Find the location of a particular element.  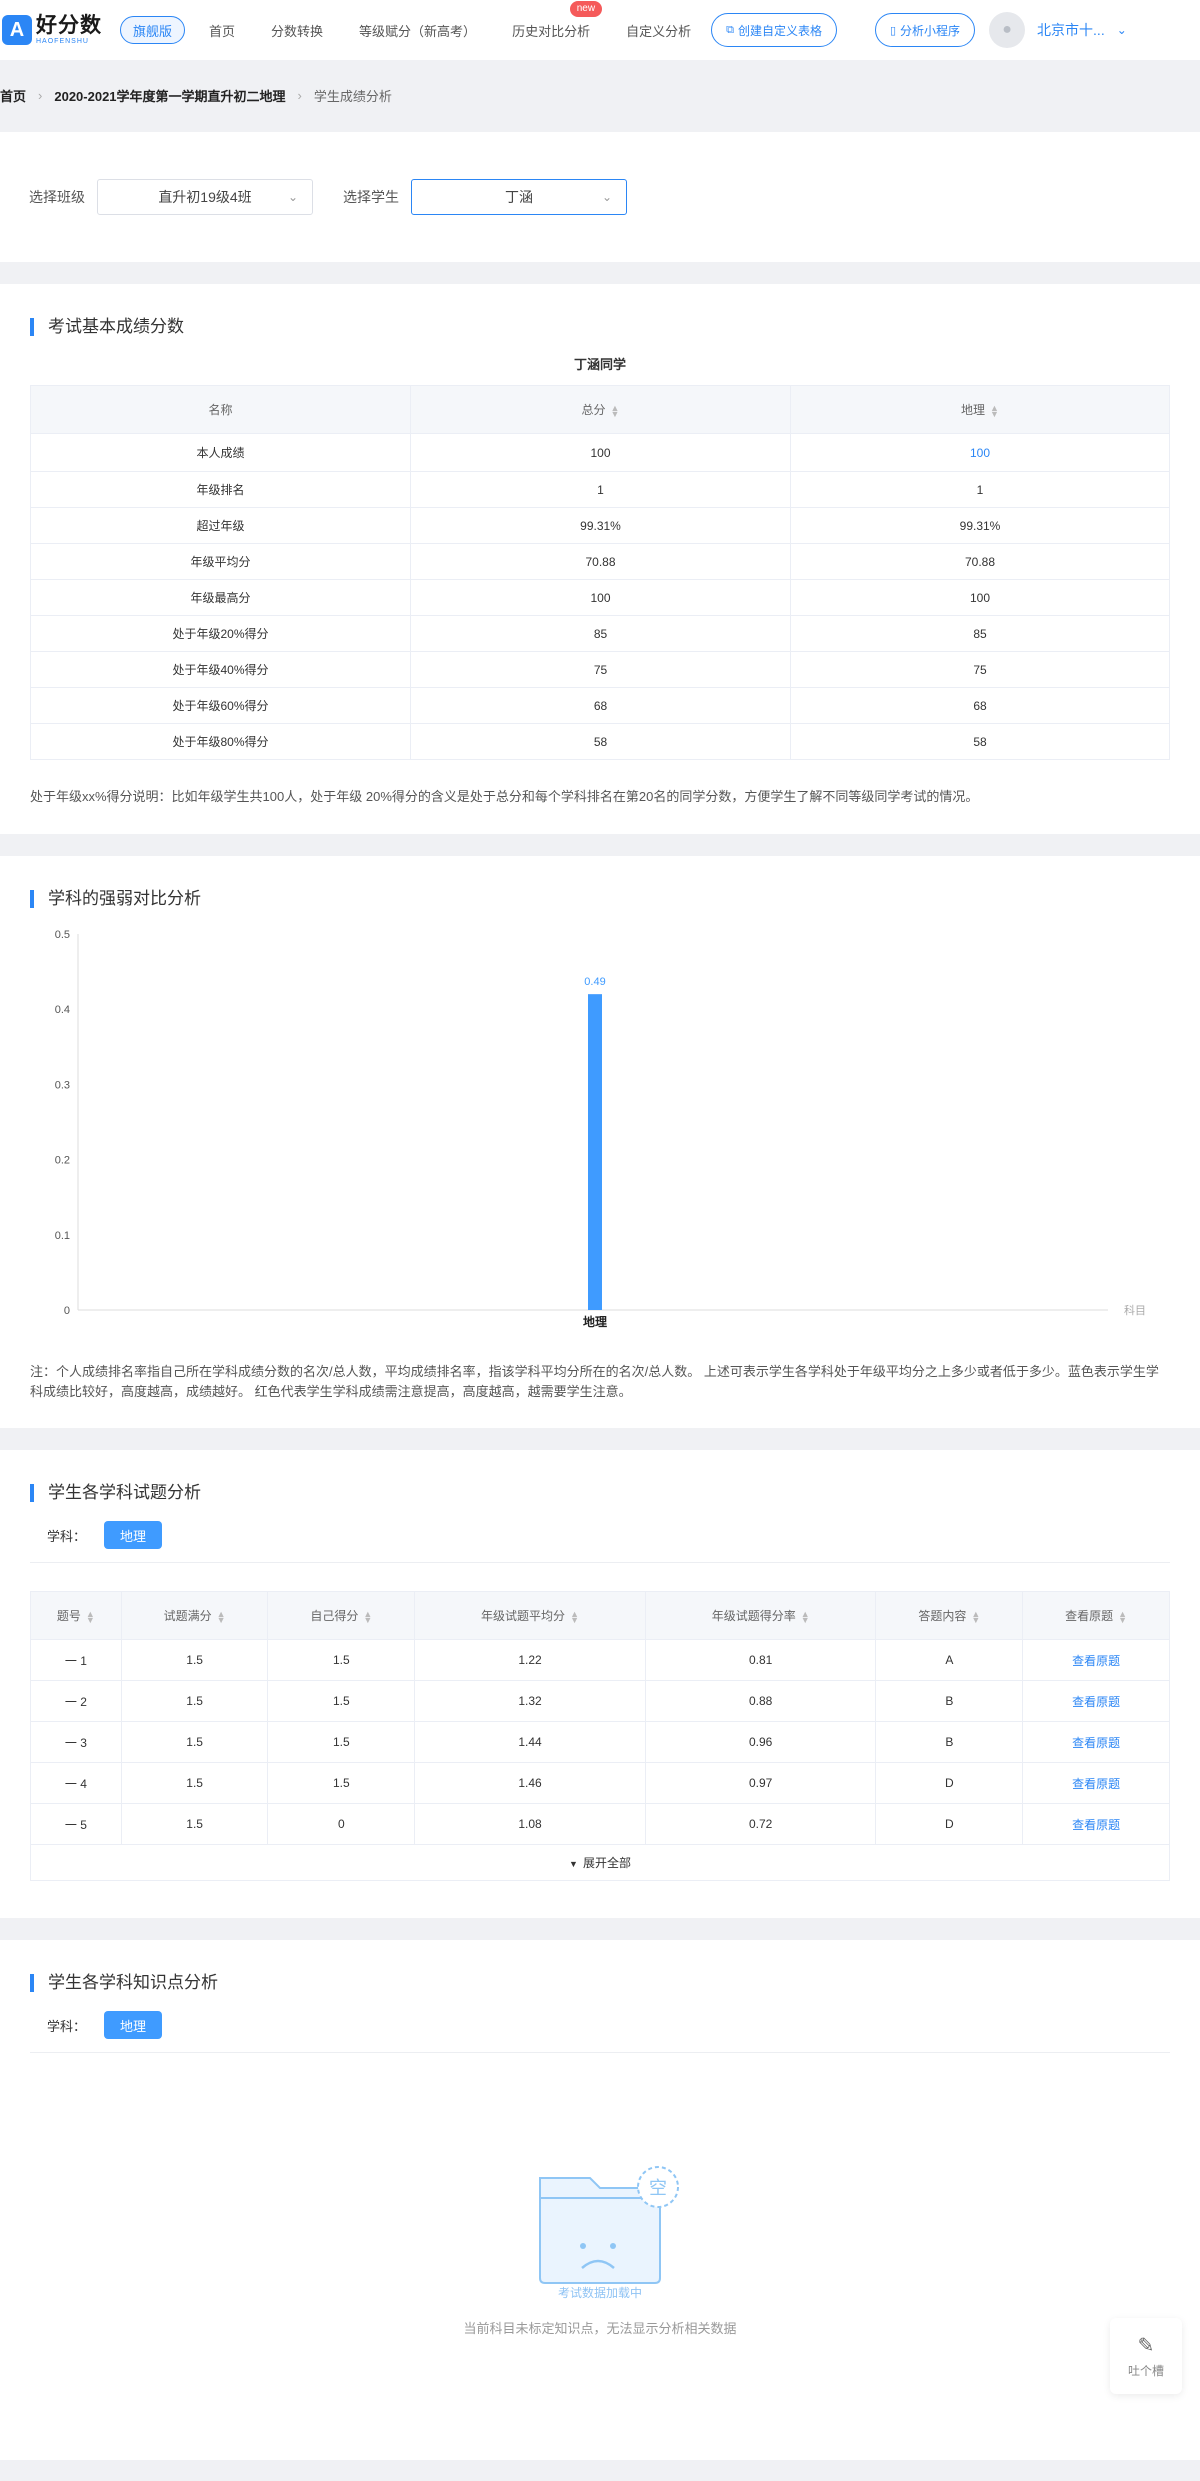

mini-program-button: ▯ 分析小程序 is located at coordinates (925, 30).